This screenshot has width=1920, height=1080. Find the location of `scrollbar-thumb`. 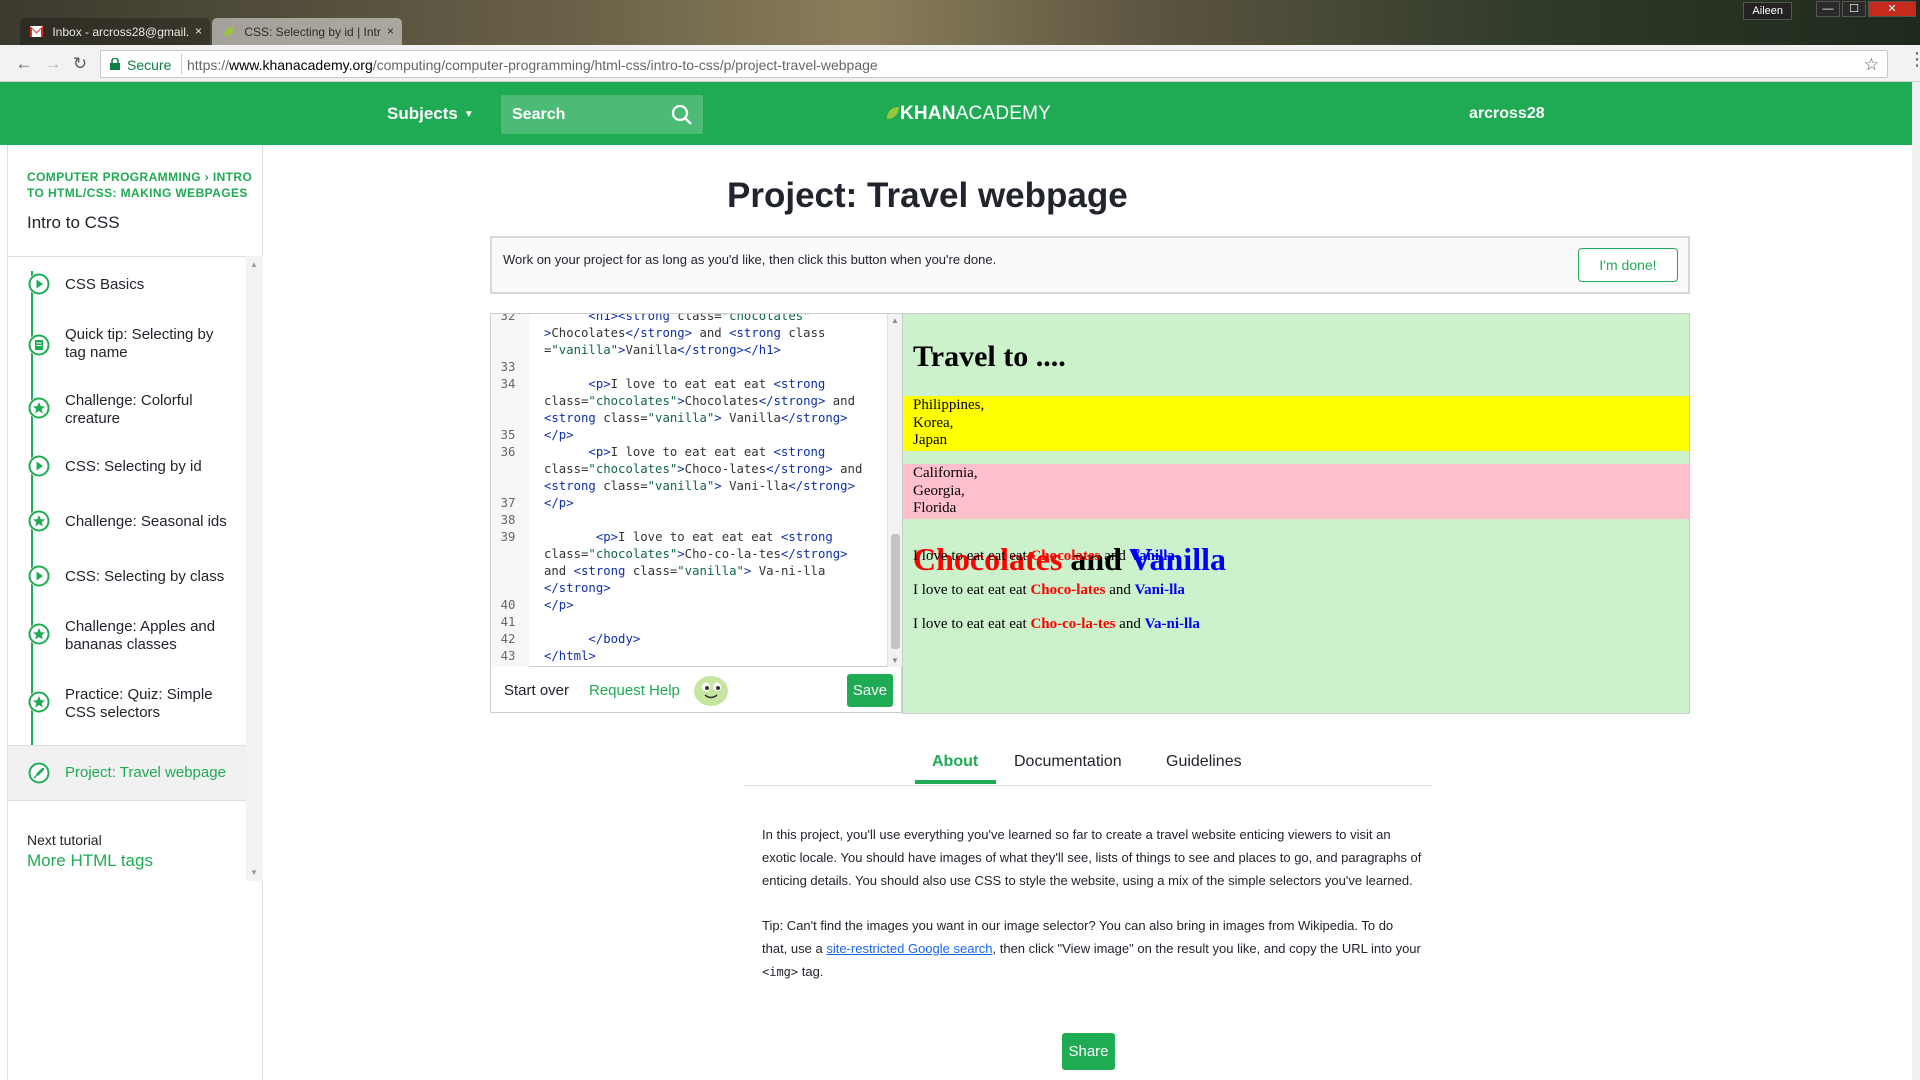

scrollbar-thumb is located at coordinates (895, 591).